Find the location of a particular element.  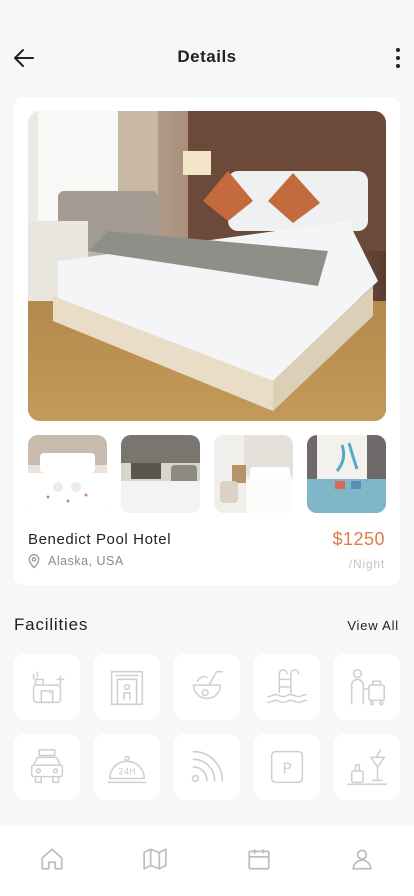

header: Details is located at coordinates (207, 50).